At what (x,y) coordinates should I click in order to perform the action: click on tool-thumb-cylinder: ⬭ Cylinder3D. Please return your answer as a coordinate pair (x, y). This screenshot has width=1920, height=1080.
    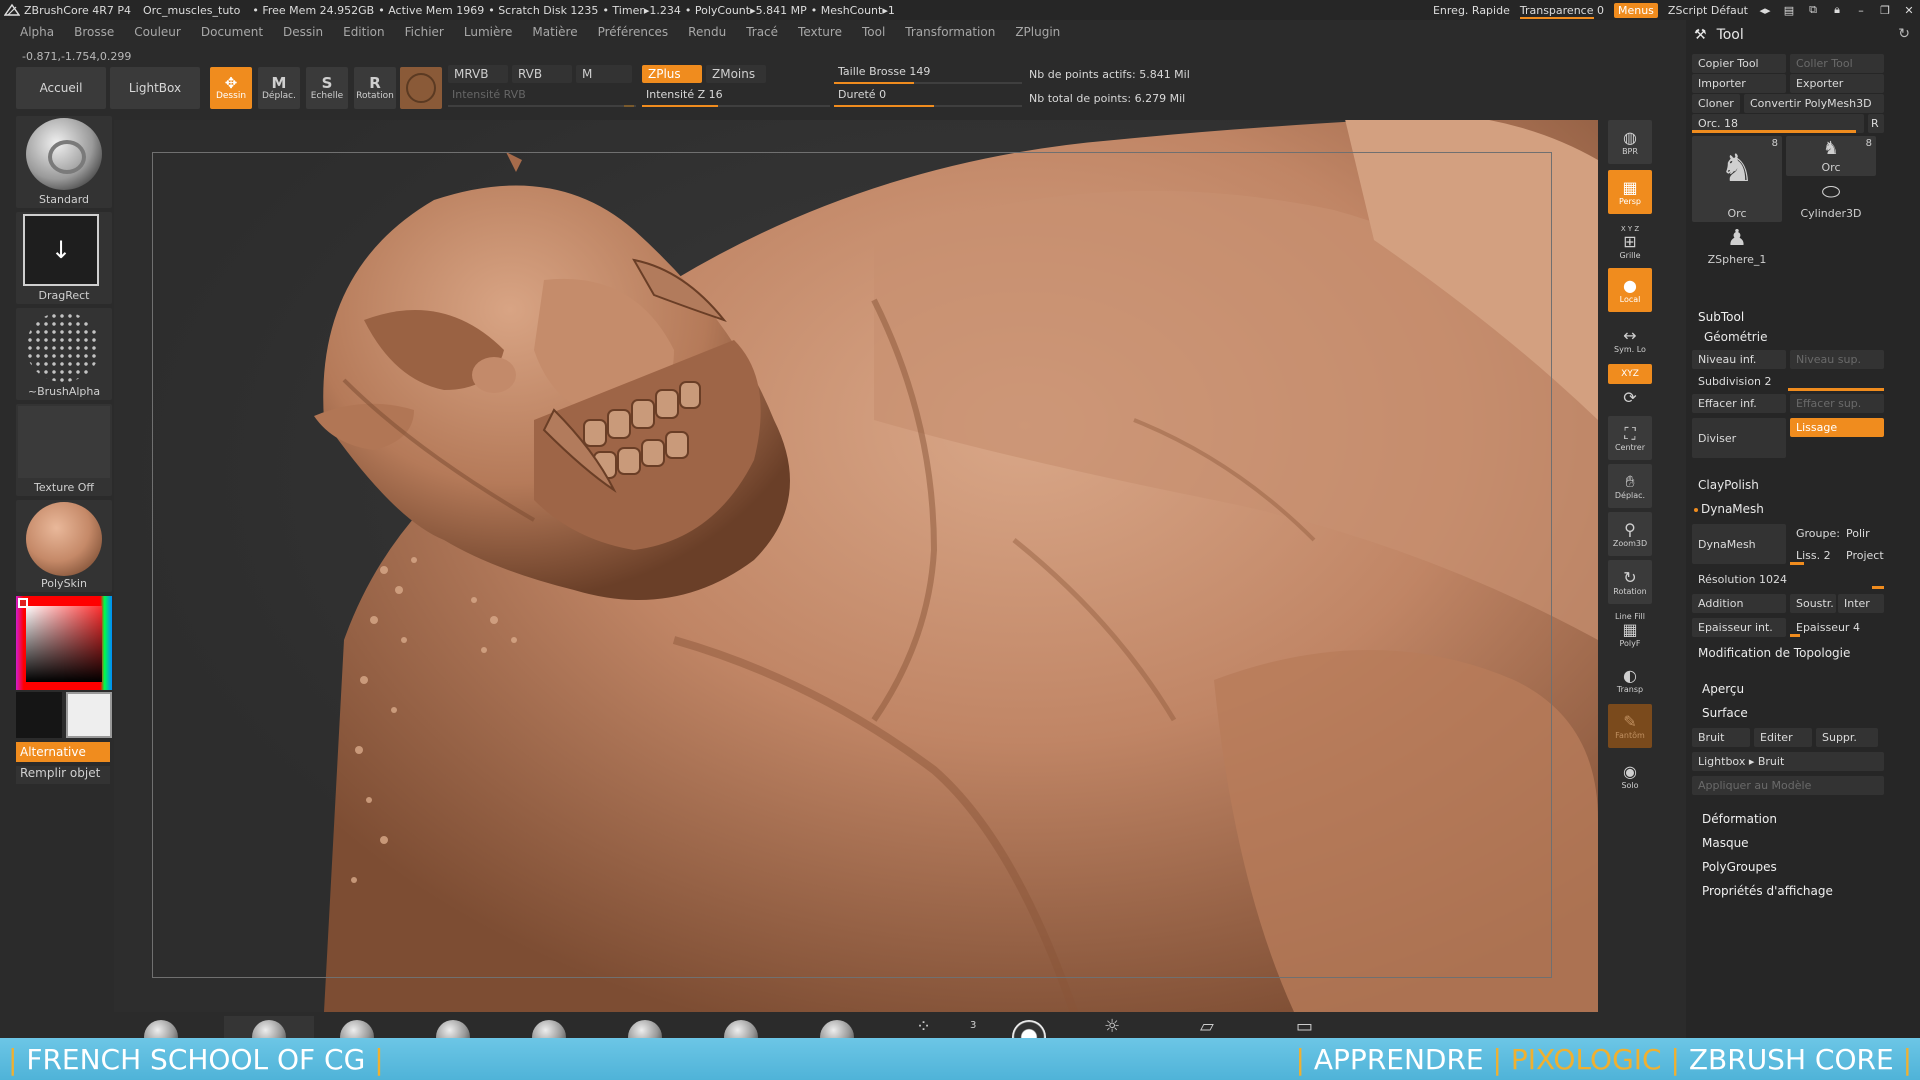
    Looking at the image, I should click on (1831, 201).